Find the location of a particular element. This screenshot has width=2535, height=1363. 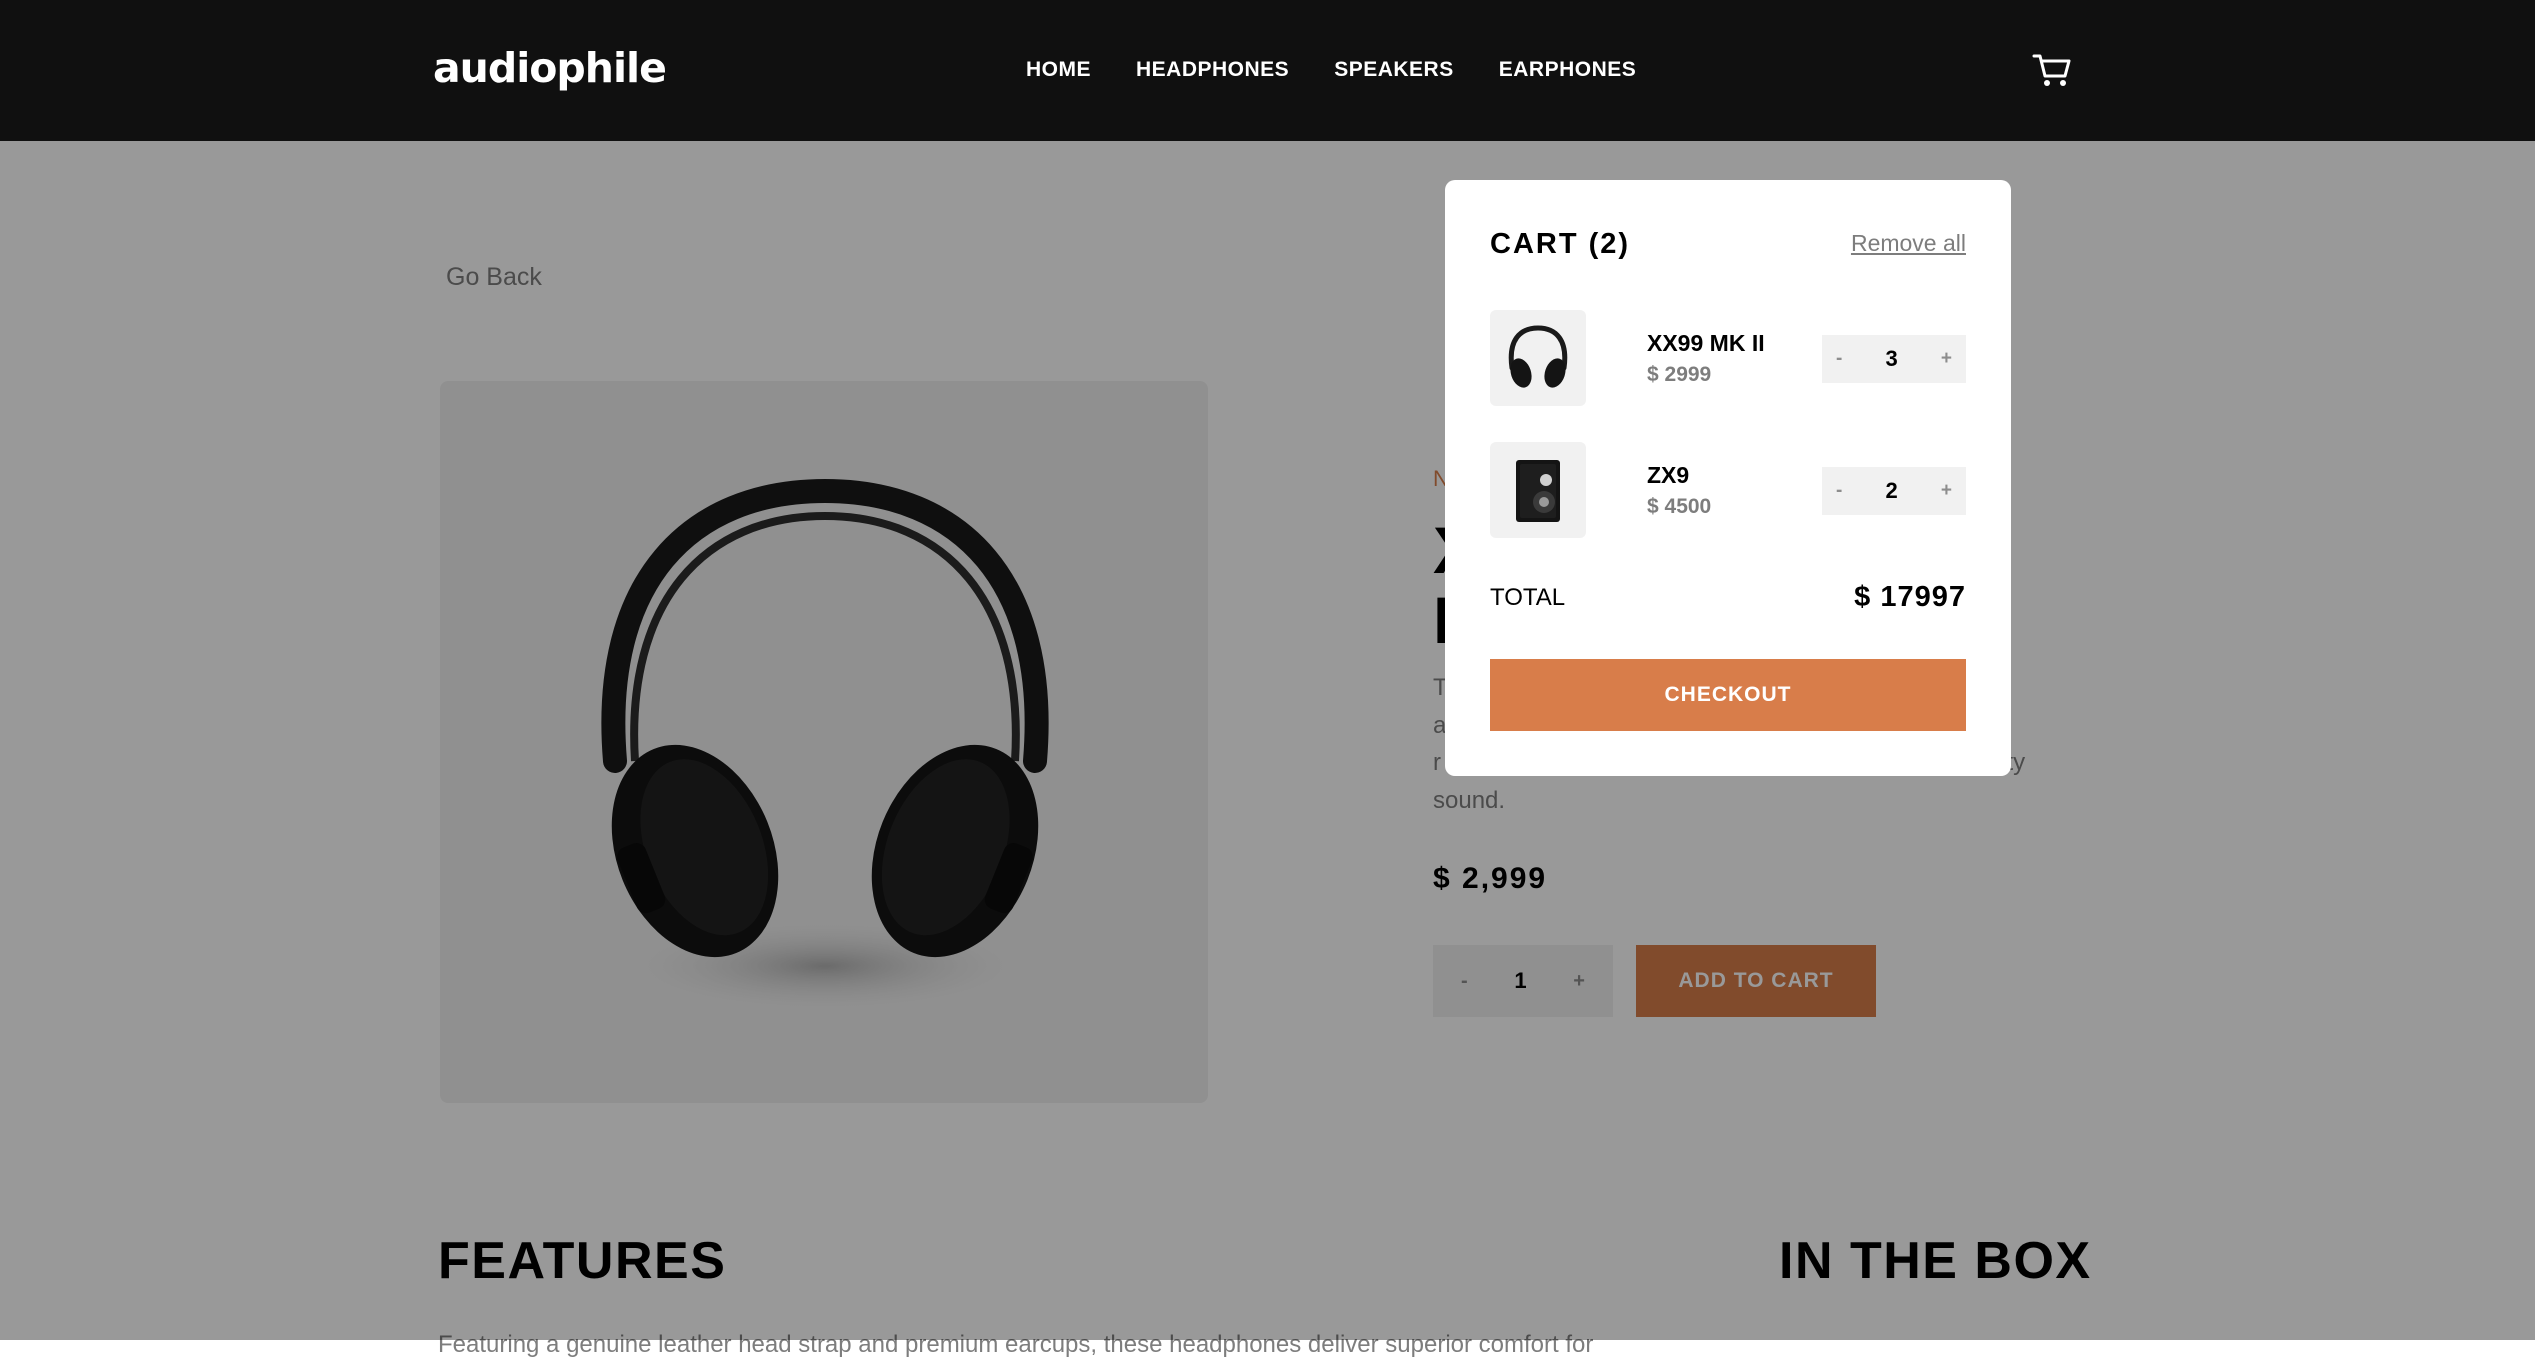

logo: audiophile is located at coordinates (550, 68).